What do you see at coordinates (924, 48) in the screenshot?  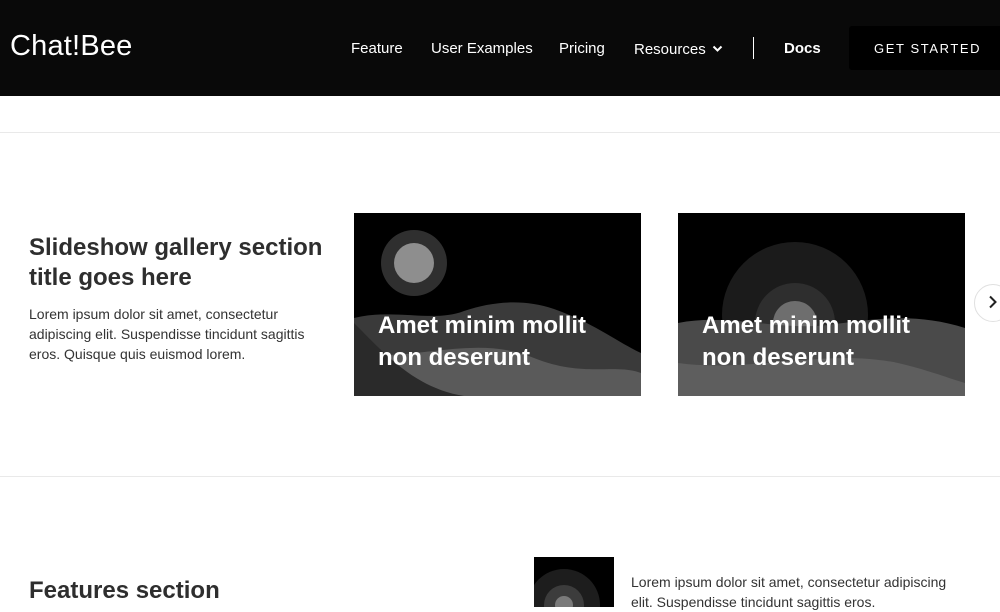 I see `get-started-button: GET STARTED` at bounding box center [924, 48].